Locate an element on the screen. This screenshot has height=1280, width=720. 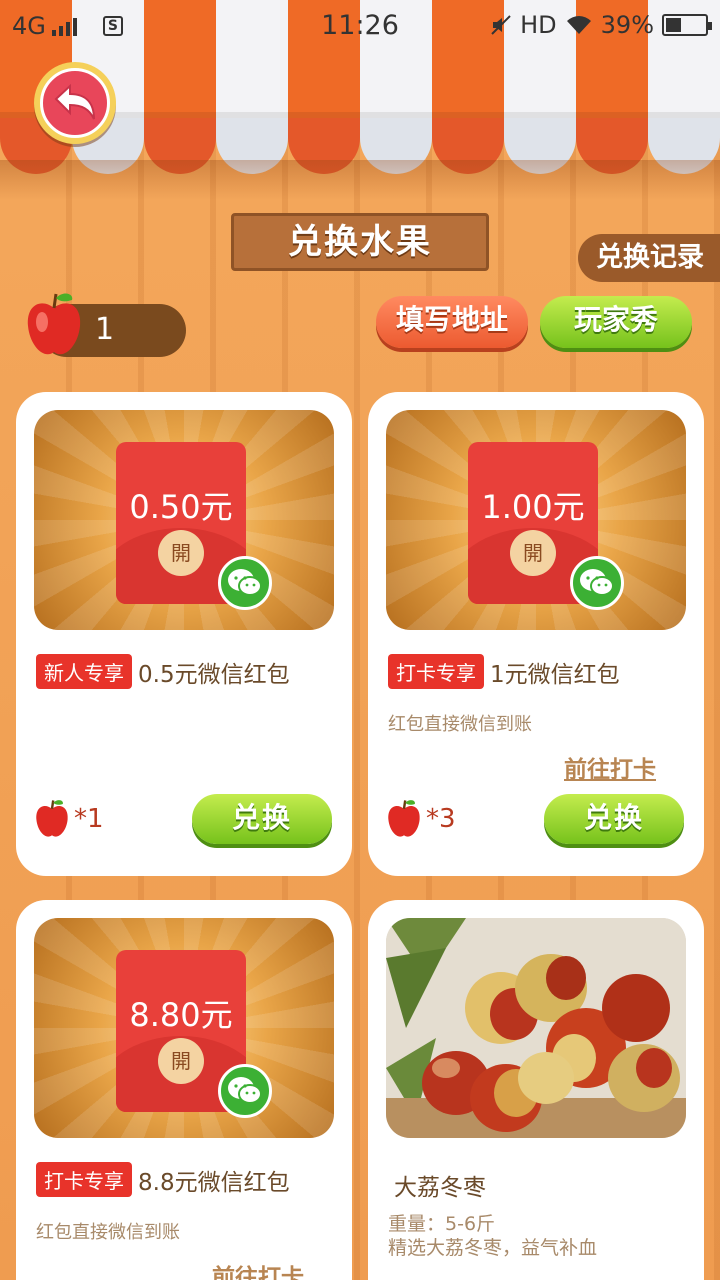
product-title: 新人专享 0.5元微信红包 is located at coordinates (163, 671).